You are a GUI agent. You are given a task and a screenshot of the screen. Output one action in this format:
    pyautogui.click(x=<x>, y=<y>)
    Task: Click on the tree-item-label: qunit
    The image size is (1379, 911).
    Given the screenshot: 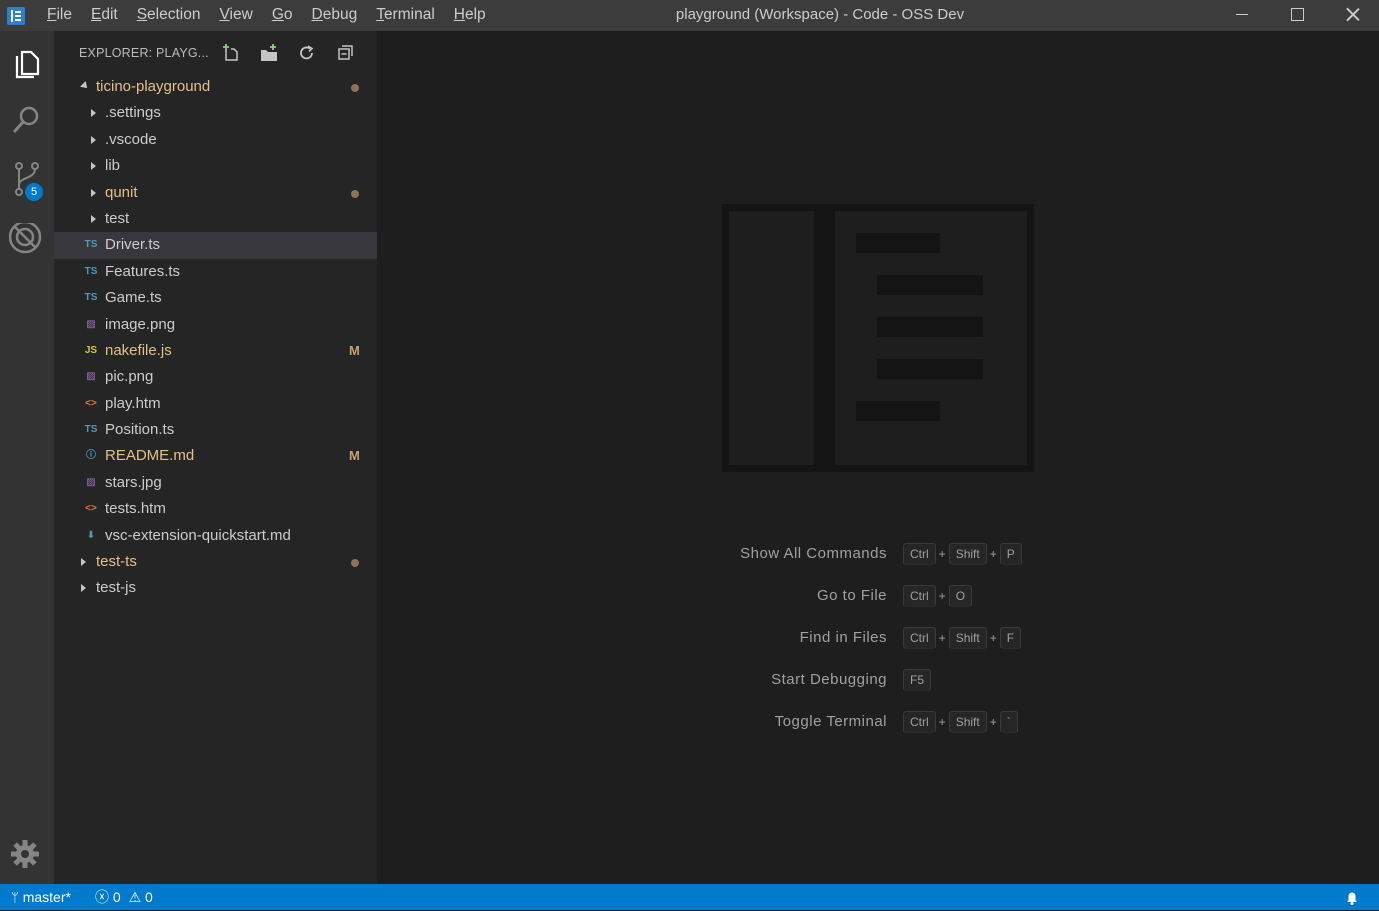 What is the action you would take?
    pyautogui.click(x=121, y=192)
    